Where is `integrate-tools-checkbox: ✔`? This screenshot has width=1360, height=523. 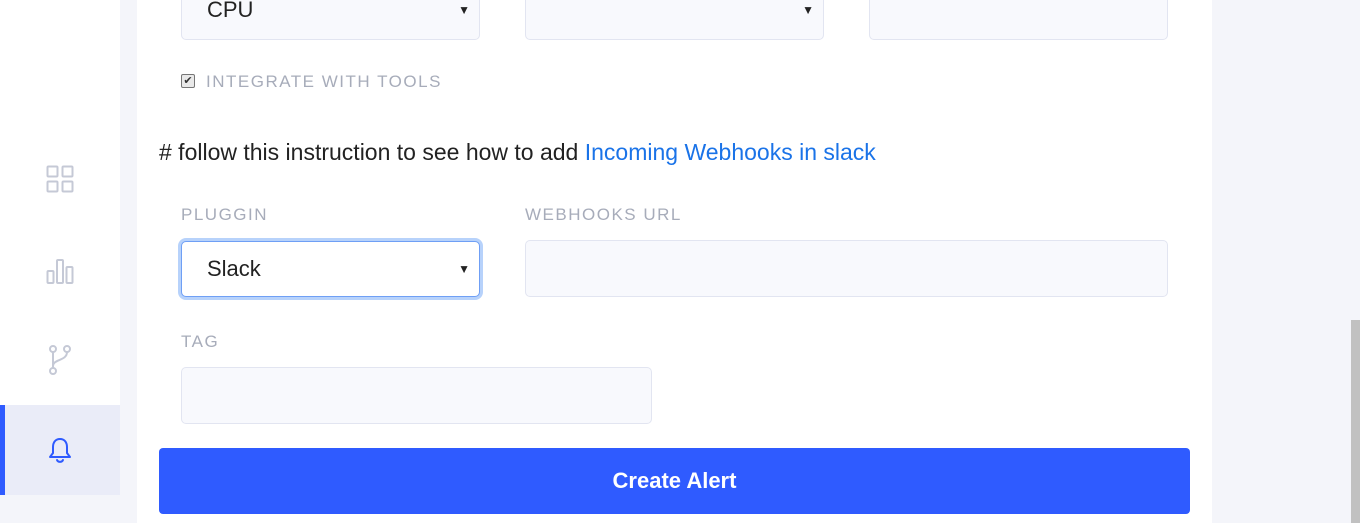
integrate-tools-checkbox: ✔ is located at coordinates (188, 81).